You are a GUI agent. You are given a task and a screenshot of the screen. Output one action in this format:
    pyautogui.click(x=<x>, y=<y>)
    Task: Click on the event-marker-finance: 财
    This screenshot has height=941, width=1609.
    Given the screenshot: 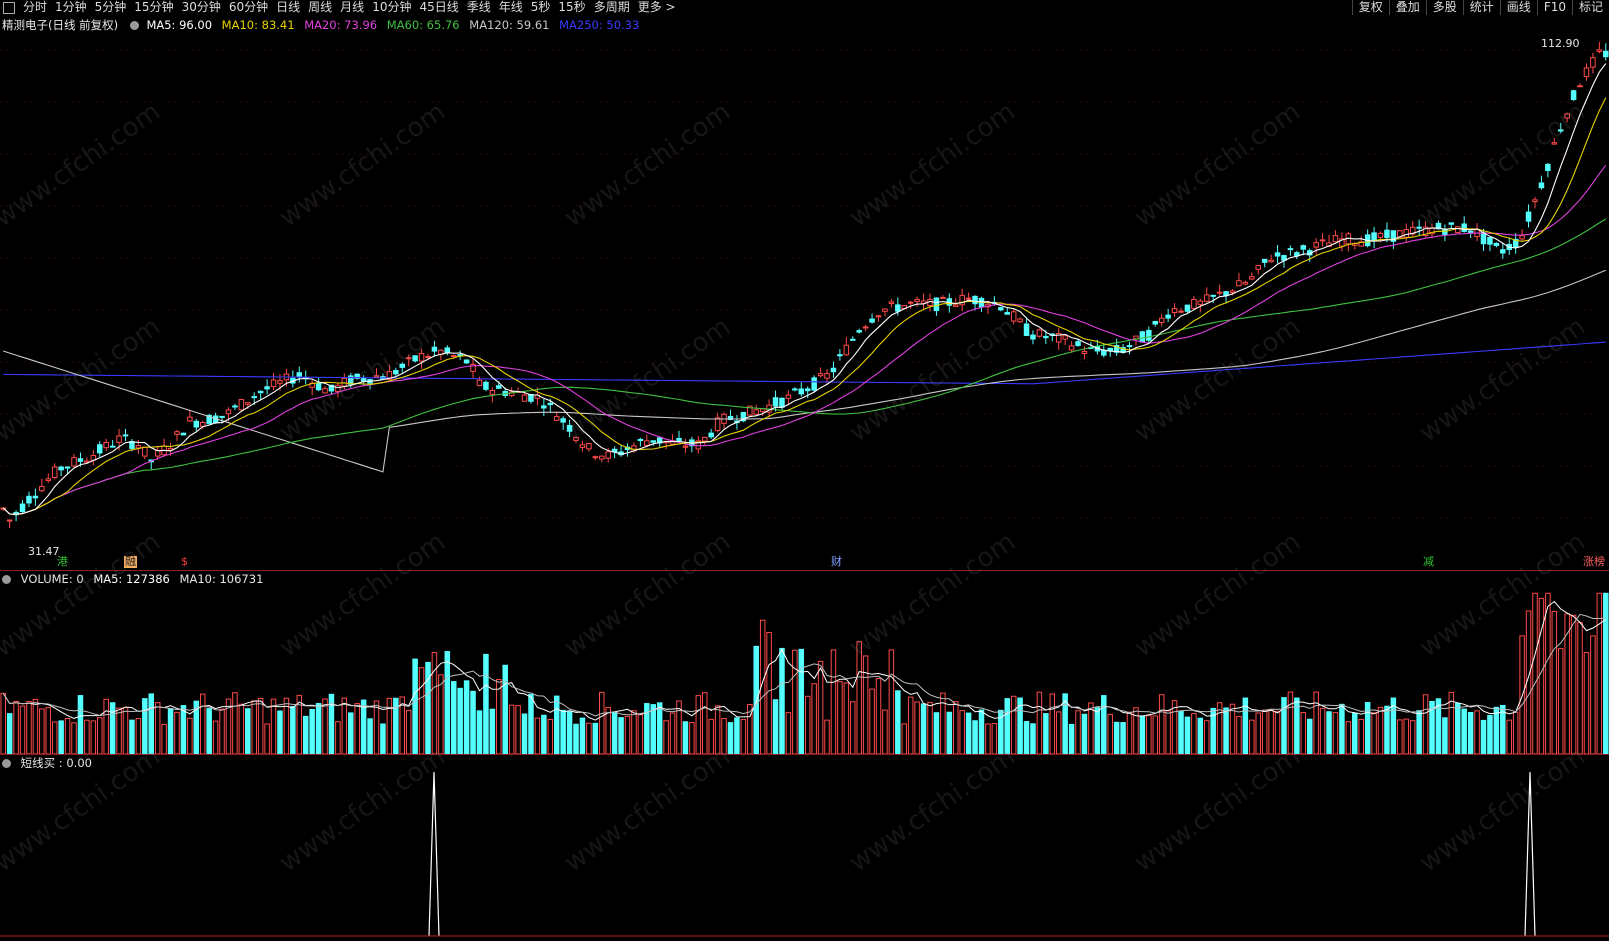 What is the action you would take?
    pyautogui.click(x=836, y=562)
    